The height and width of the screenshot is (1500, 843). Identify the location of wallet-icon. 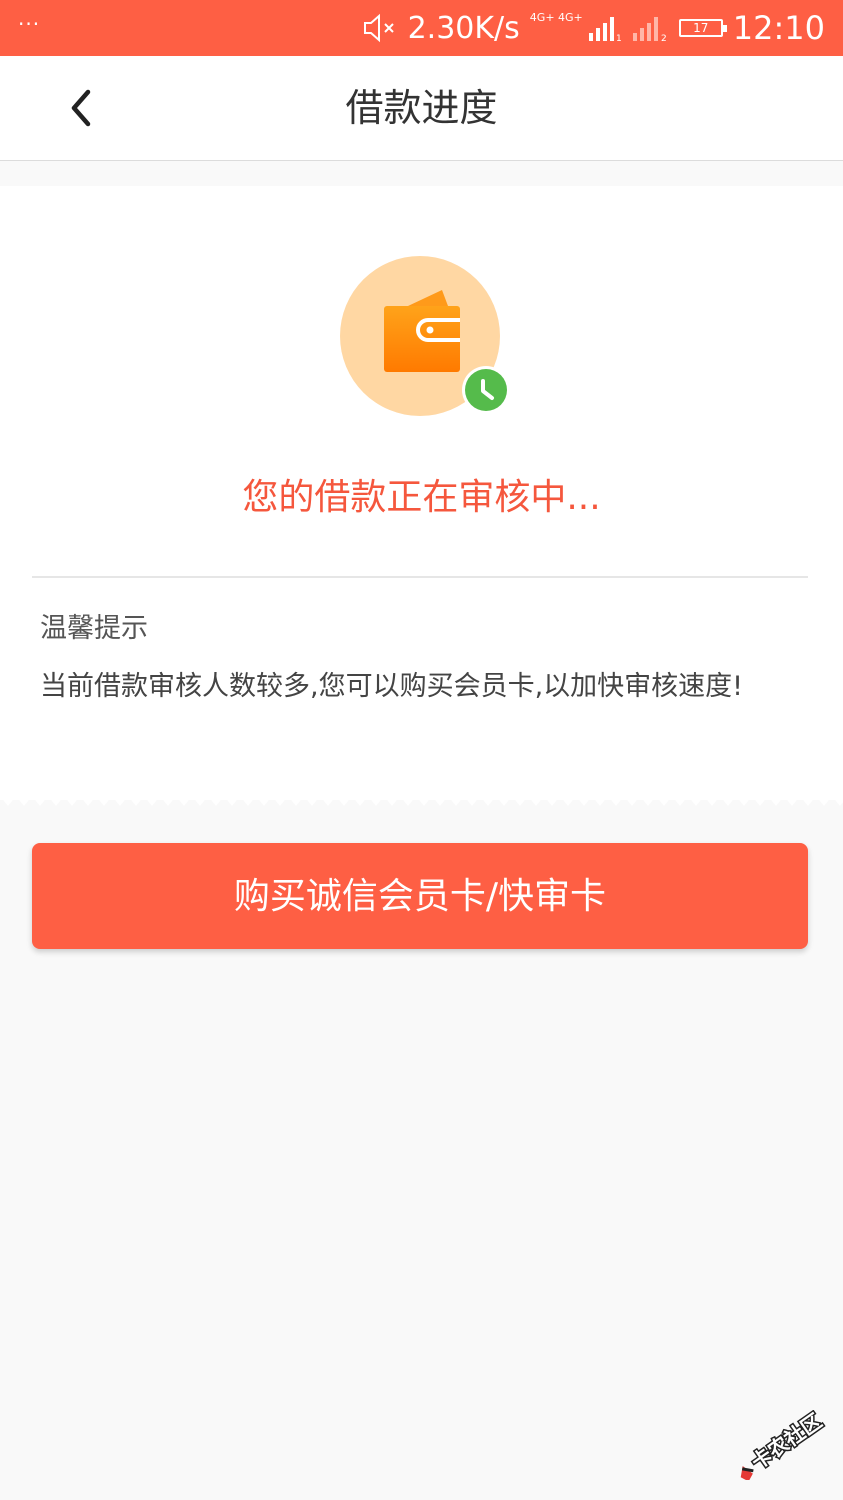
(422, 331).